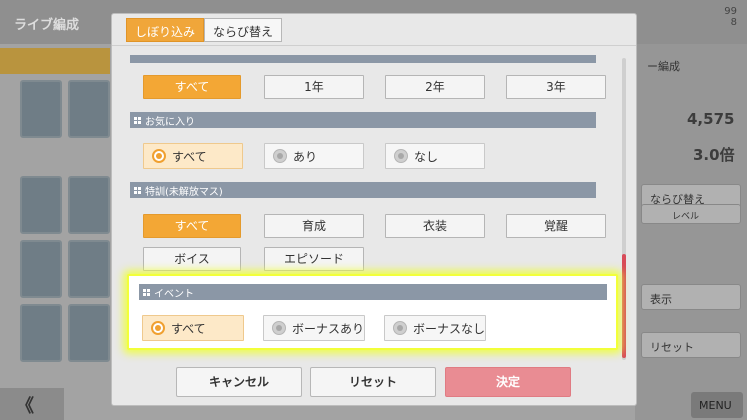 This screenshot has height=420, width=747. Describe the element at coordinates (508, 382) in the screenshot. I see `confirm-button: 決定` at that location.